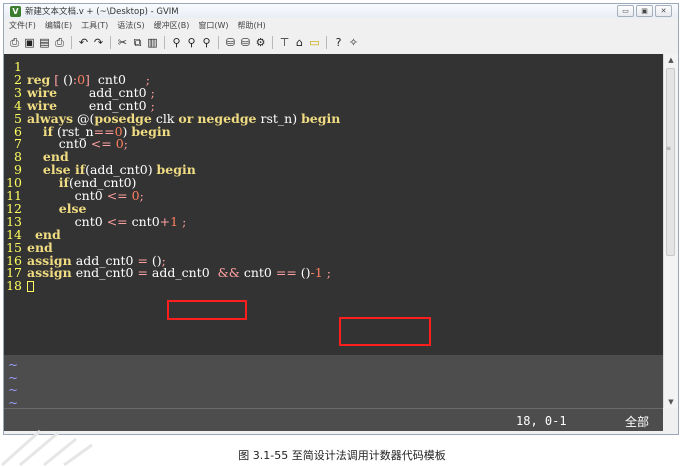 This screenshot has height=467, width=684. What do you see at coordinates (670, 162) in the screenshot?
I see `scrollbar-thumb` at bounding box center [670, 162].